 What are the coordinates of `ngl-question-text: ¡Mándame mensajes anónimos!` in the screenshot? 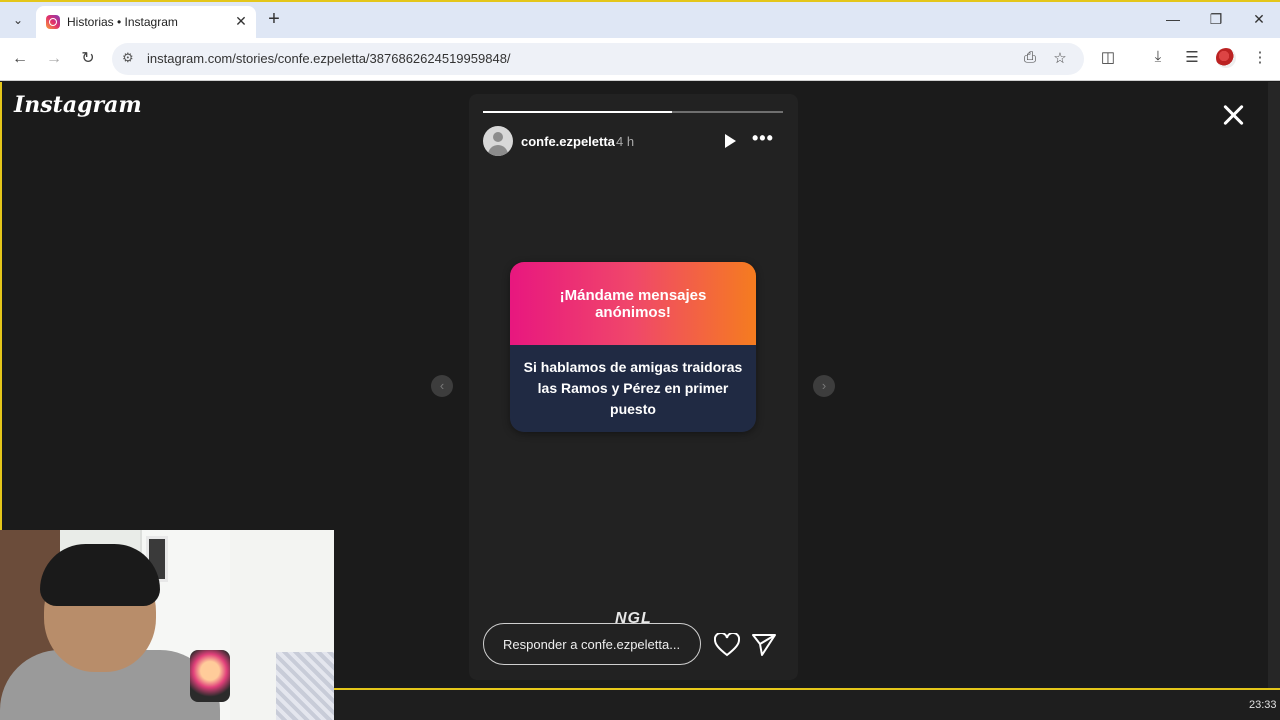 It's located at (633, 303).